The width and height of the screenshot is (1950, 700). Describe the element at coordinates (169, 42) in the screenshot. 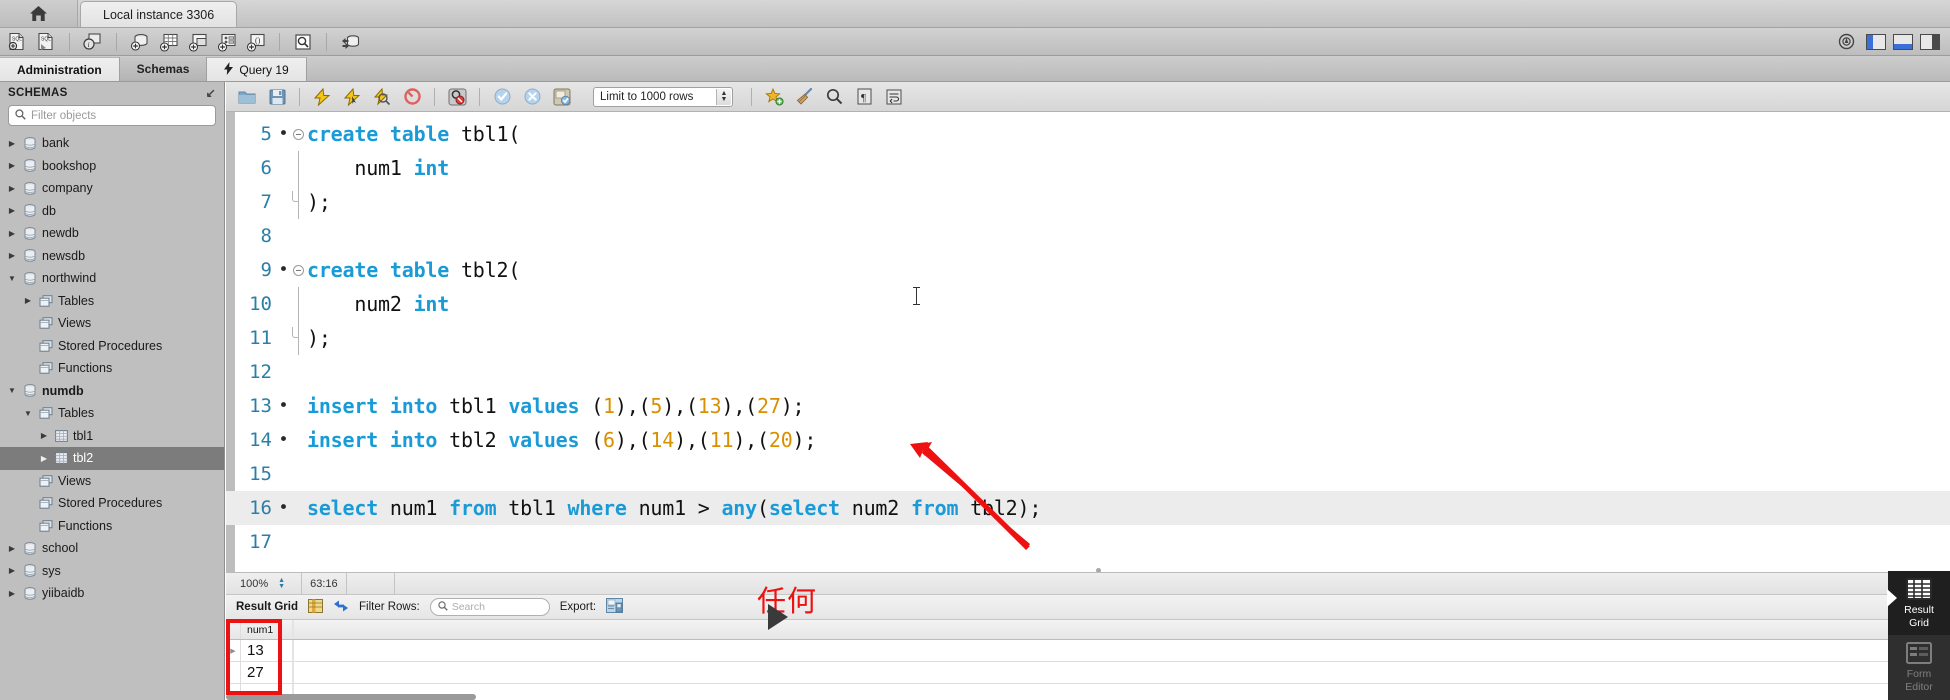

I see `create-table-icon` at that location.